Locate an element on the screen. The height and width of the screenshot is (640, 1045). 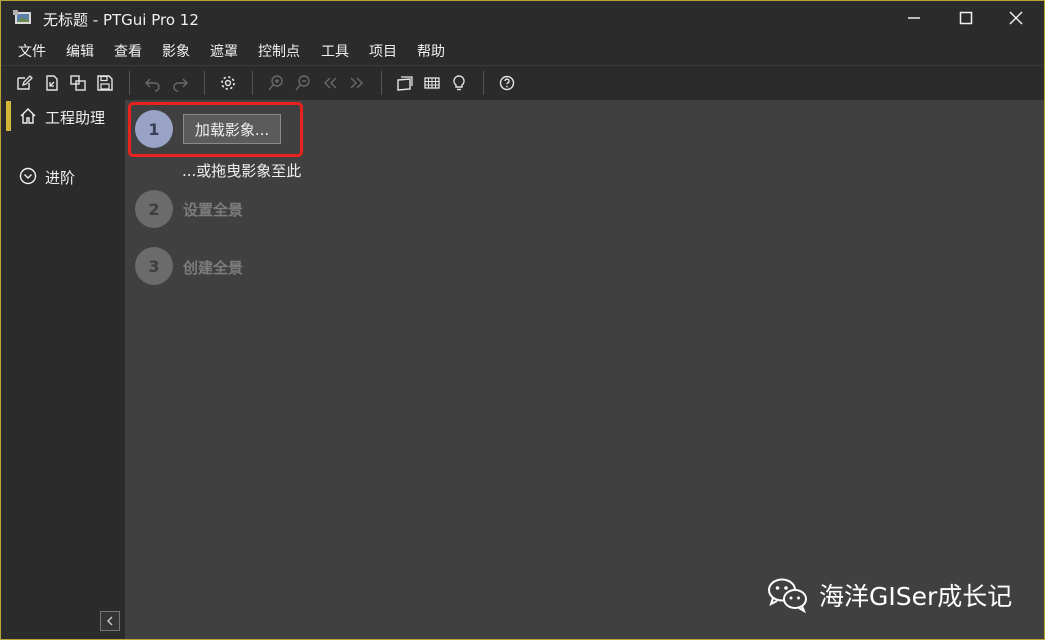
sidebar-item-label: 进阶 is located at coordinates (60, 178).